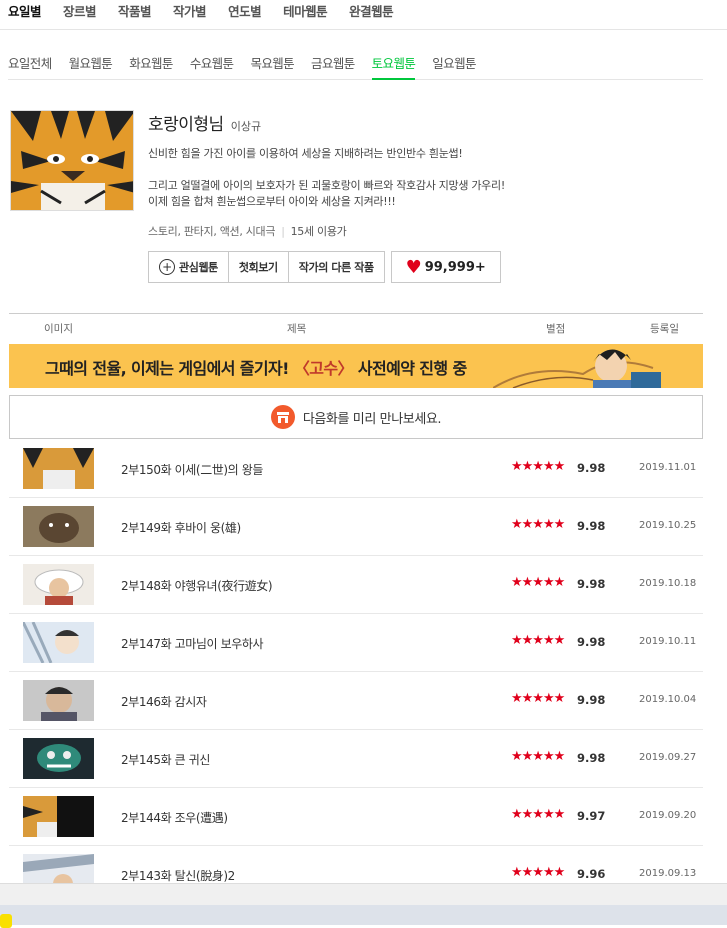 This screenshot has height=928, width=727. What do you see at coordinates (577, 368) in the screenshot?
I see `banner-character-art` at bounding box center [577, 368].